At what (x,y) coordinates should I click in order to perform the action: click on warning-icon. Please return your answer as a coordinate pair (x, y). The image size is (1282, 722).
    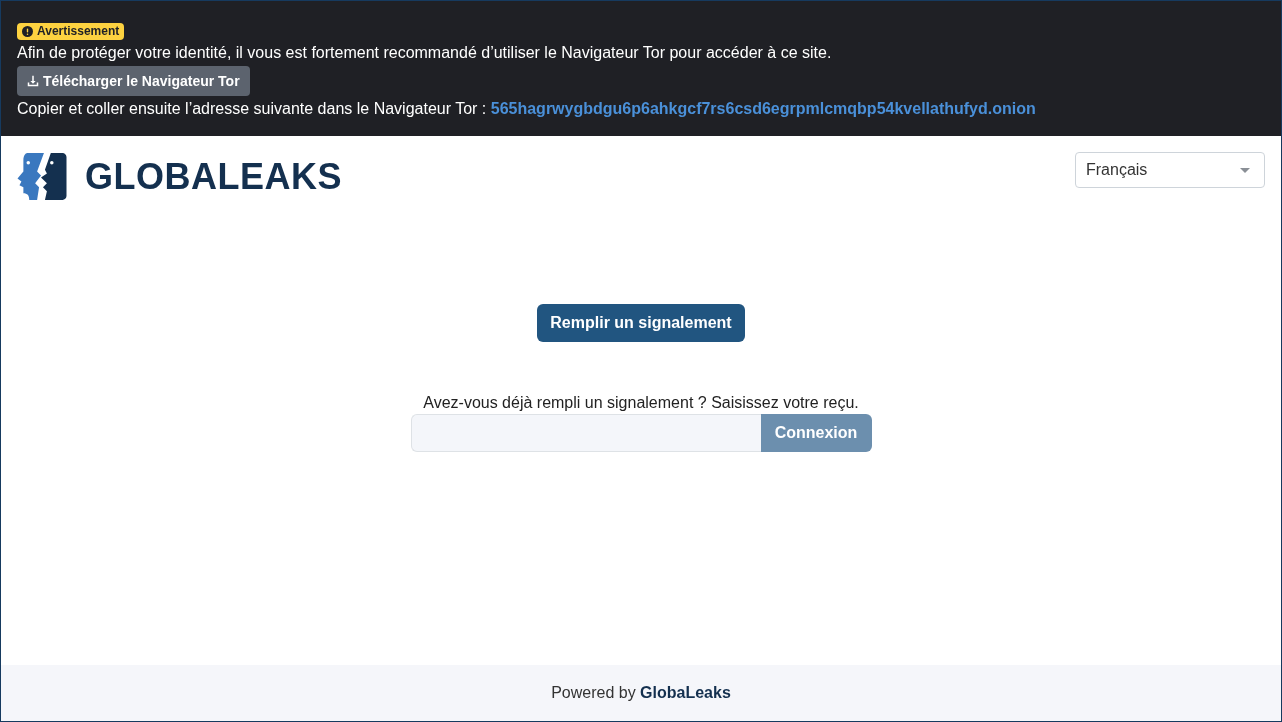
    Looking at the image, I should click on (27, 31).